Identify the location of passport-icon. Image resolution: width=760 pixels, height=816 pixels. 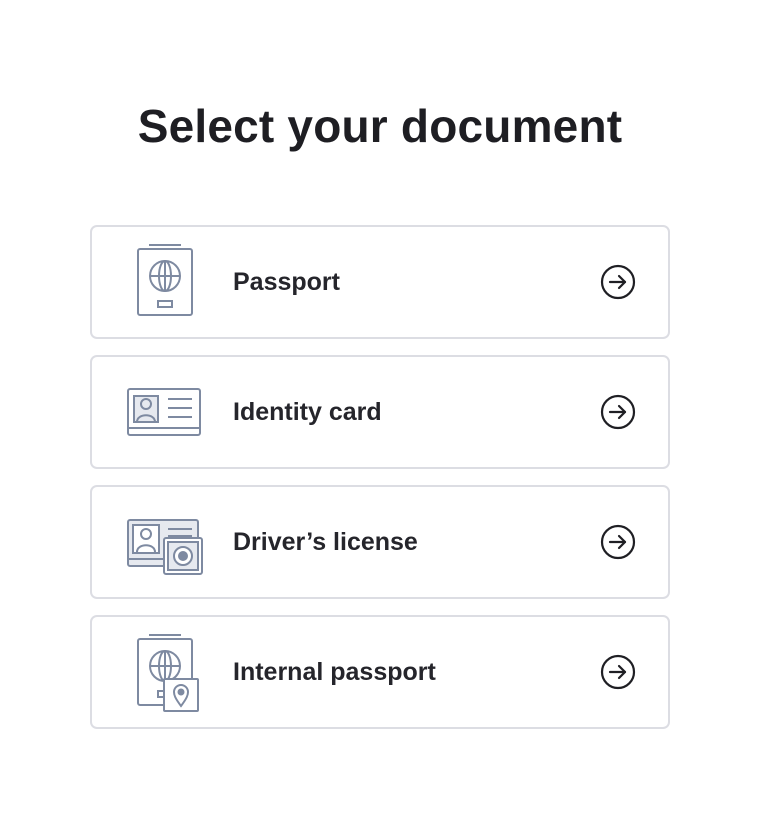
(164, 283).